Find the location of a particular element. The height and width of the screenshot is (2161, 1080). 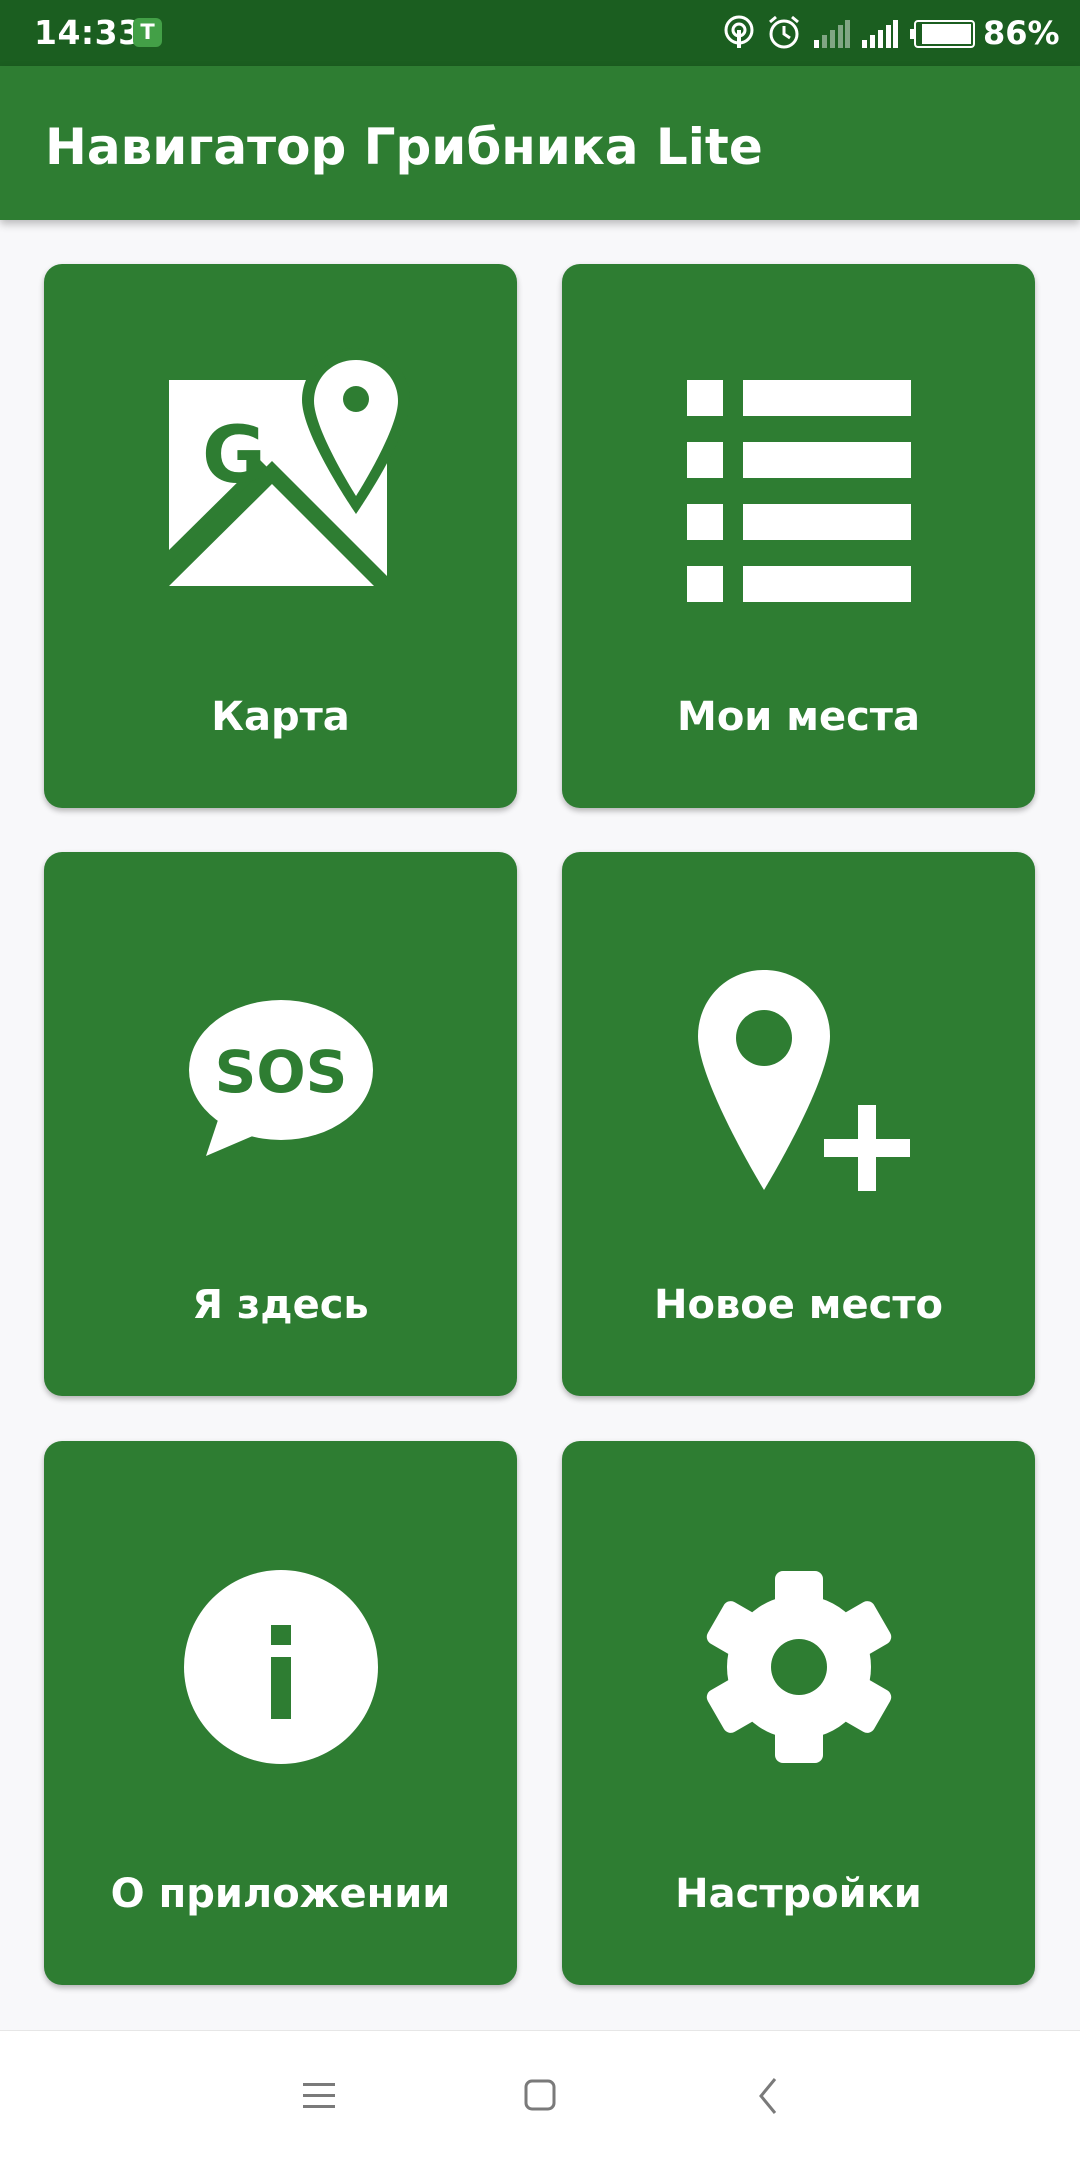

sos-icon: SOS is located at coordinates (280, 1072).